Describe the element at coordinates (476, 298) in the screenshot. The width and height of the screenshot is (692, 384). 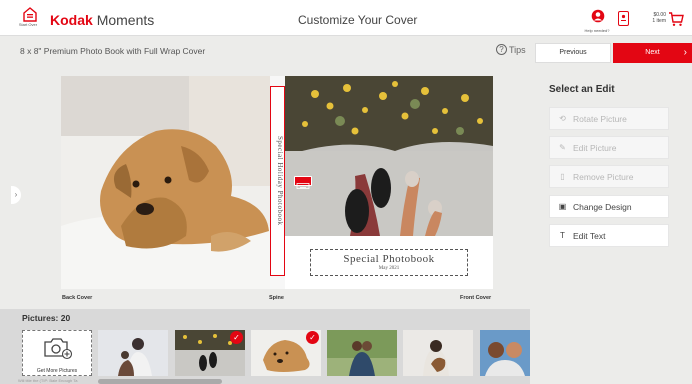
I see `front-cover-label: Front Cover` at that location.